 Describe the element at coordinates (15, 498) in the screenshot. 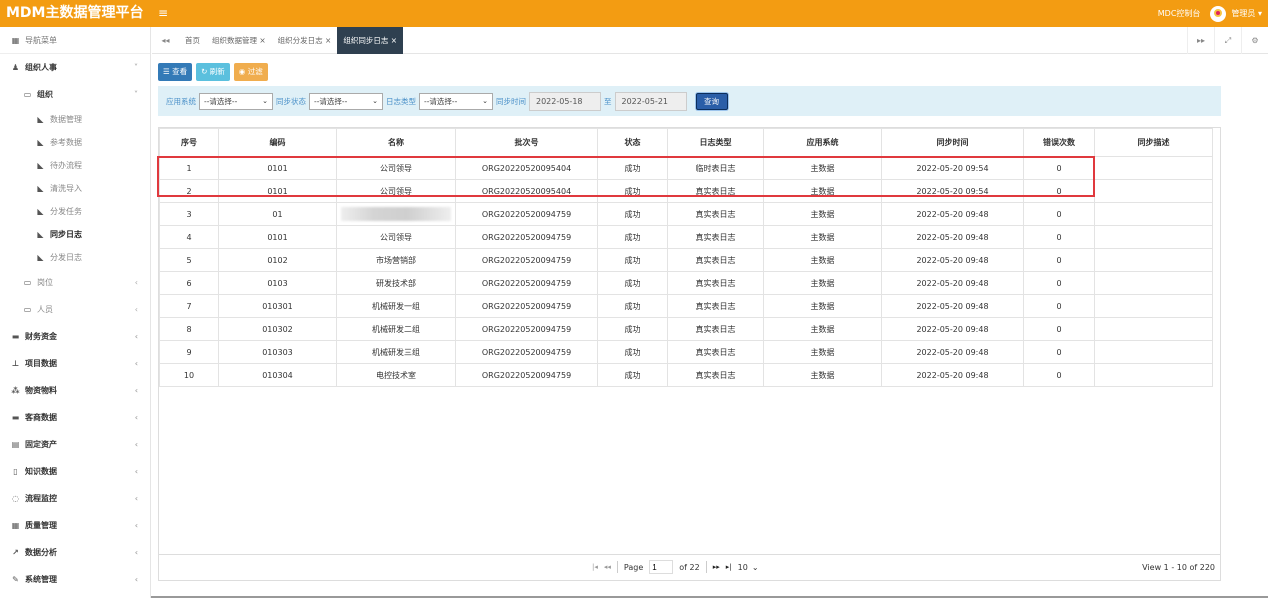

I see `spinner-icon: ◌` at that location.